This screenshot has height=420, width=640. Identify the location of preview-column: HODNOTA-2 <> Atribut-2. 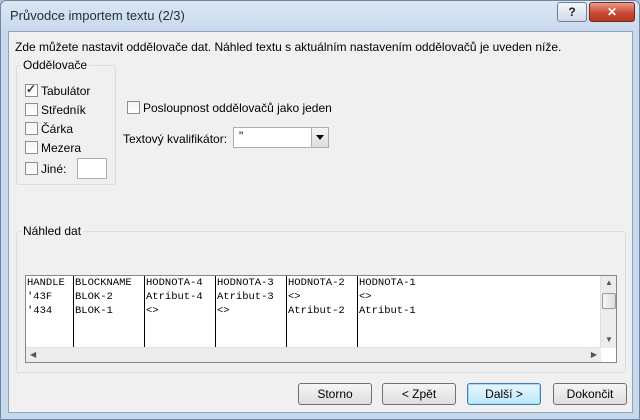
(322, 312).